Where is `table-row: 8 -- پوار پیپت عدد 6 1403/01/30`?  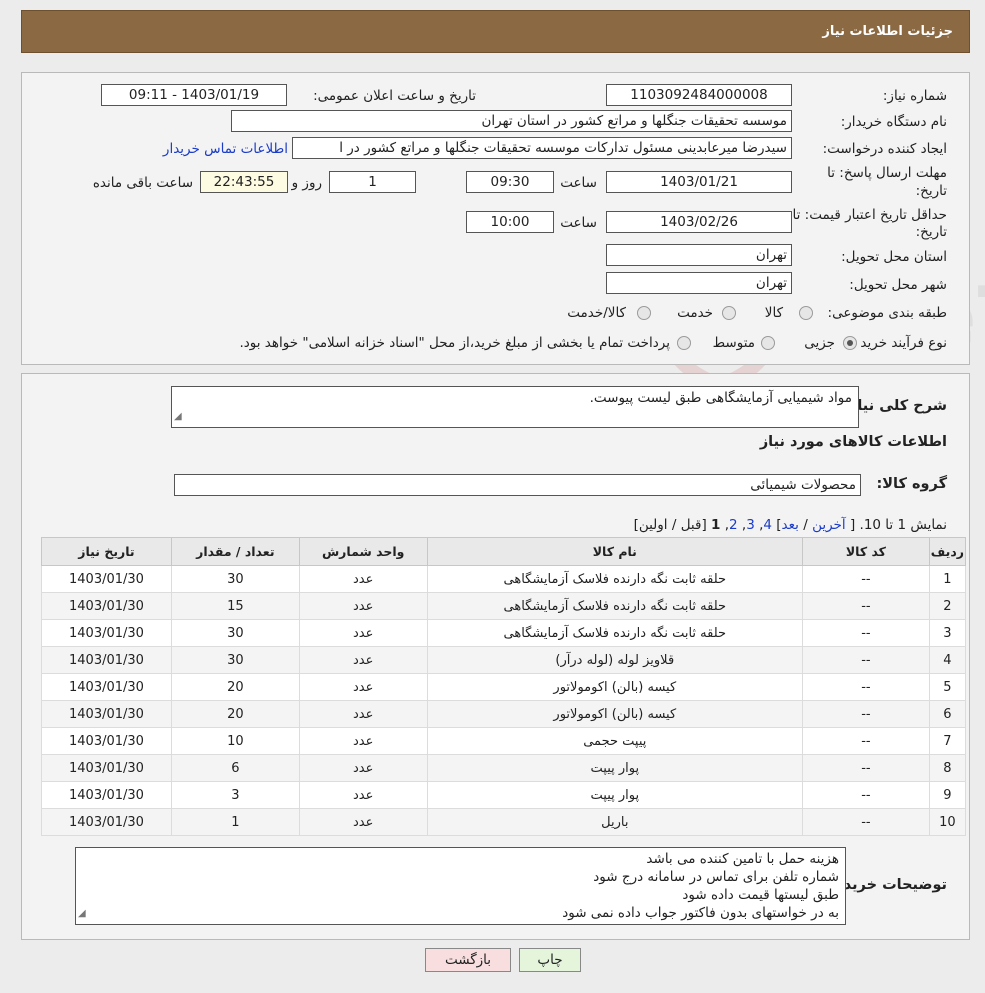
table-row: 8 -- پوار پیپت عدد 6 1403/01/30 is located at coordinates (504, 768).